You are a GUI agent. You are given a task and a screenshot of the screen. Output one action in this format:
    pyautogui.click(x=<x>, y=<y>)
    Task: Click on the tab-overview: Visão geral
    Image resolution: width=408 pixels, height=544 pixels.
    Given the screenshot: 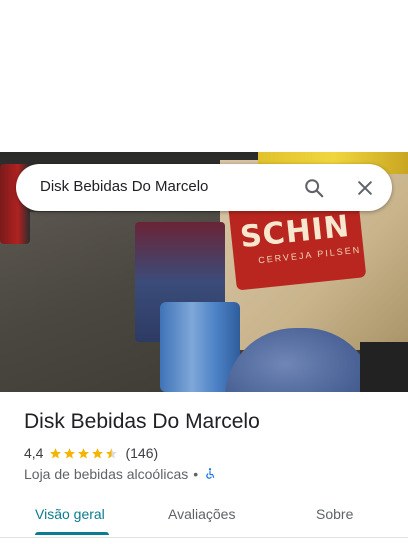 What is the action you would take?
    pyautogui.click(x=70, y=514)
    